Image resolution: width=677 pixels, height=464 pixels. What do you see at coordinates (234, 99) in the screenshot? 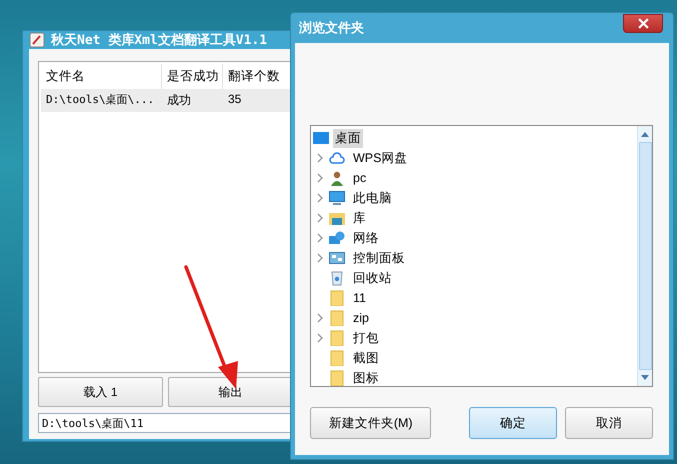
I see `table-cell-text: 35` at bounding box center [234, 99].